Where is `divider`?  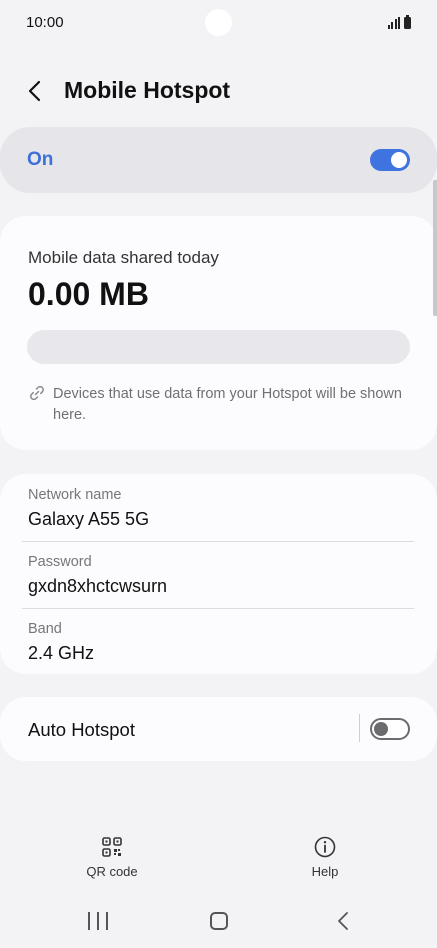
divider is located at coordinates (359, 728).